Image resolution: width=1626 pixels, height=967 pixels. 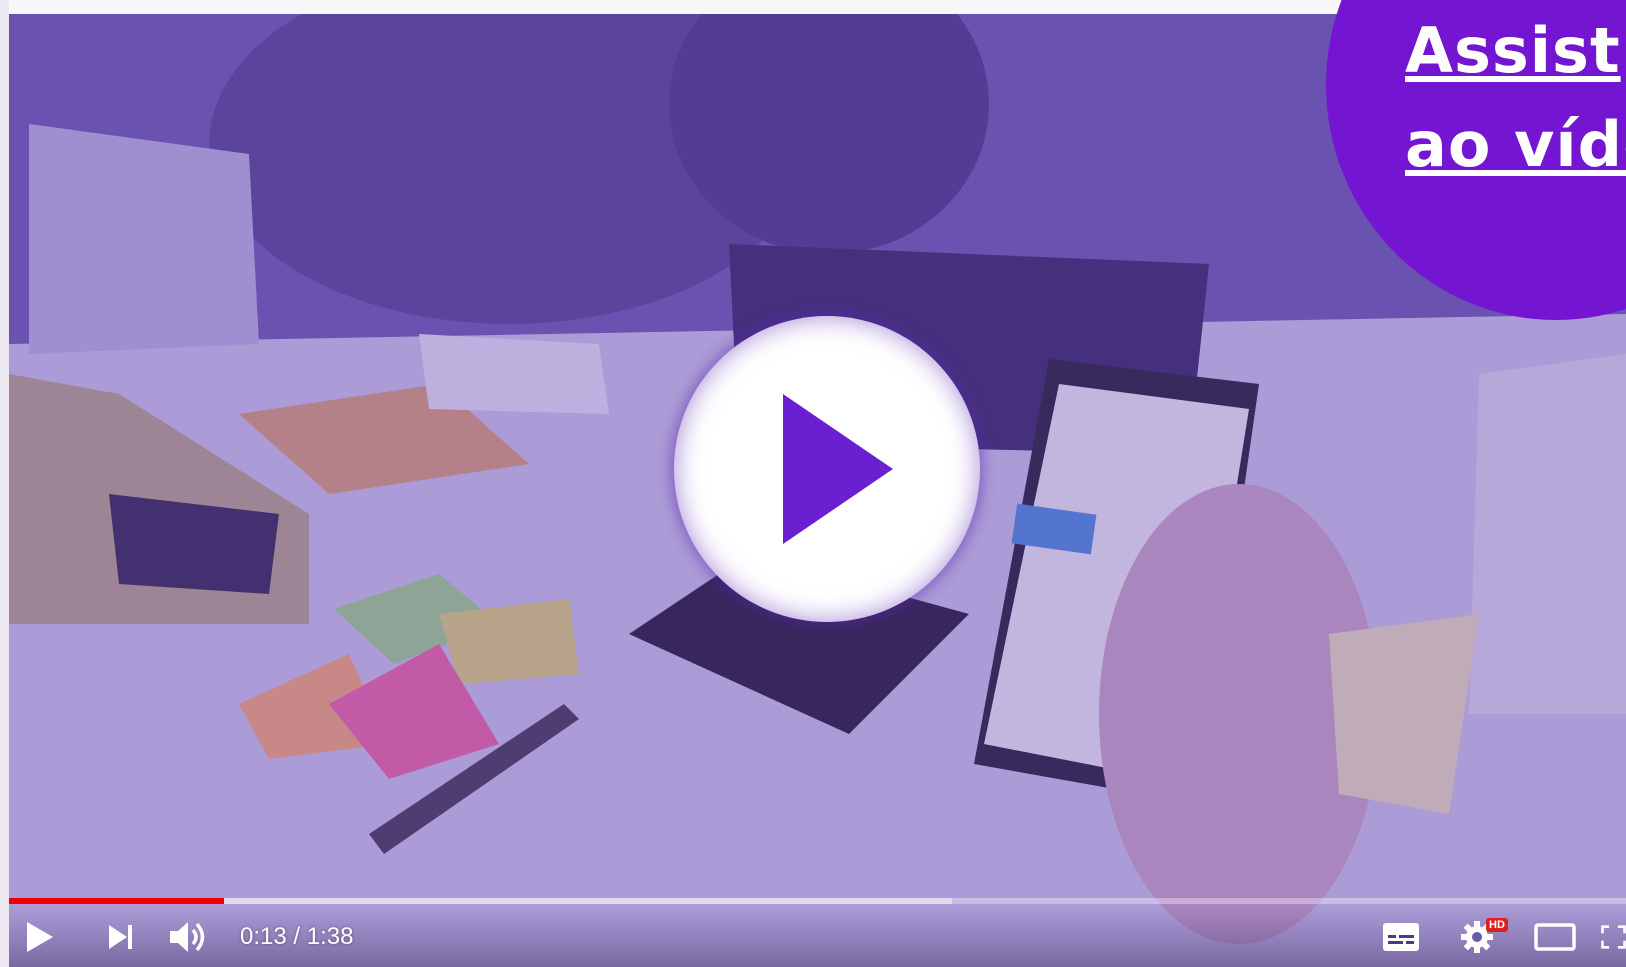 I want to click on left-border, so click(x=4, y=483).